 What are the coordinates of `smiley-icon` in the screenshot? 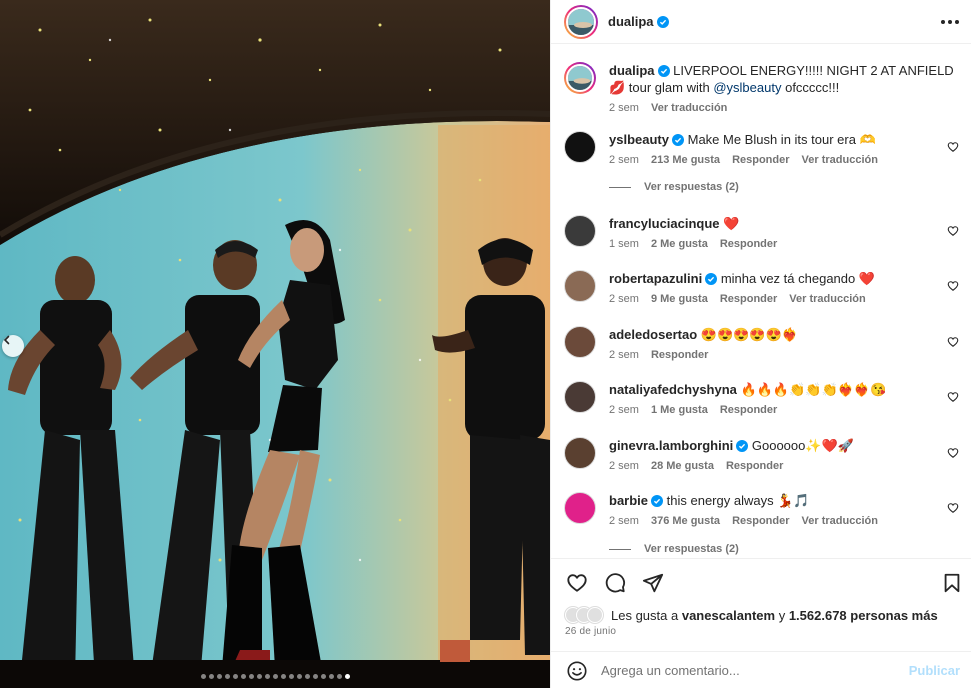 It's located at (577, 671).